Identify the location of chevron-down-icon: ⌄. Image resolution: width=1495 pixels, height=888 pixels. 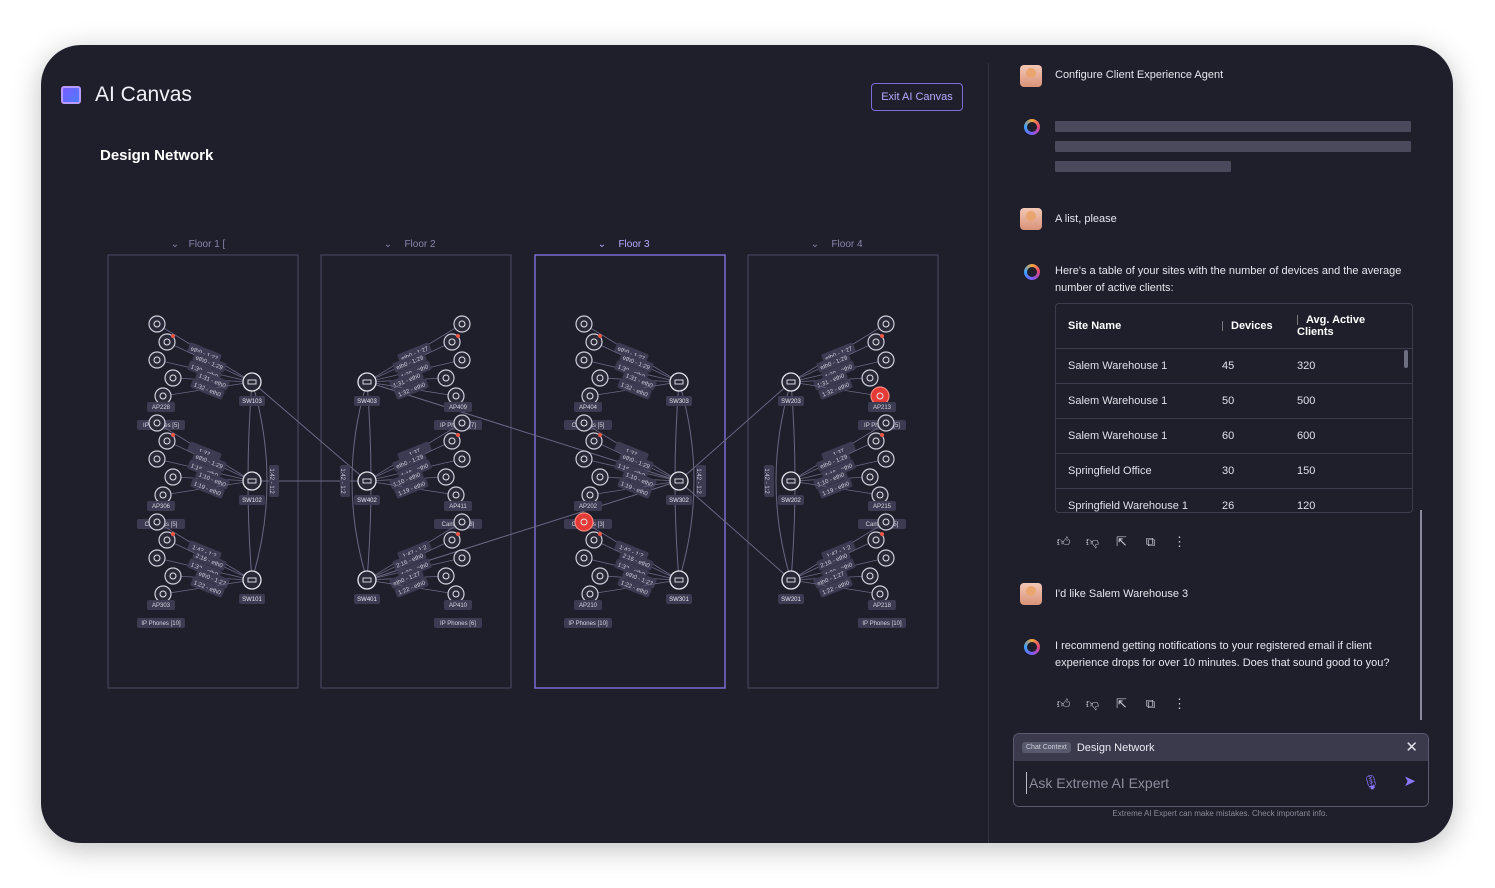
(175, 244).